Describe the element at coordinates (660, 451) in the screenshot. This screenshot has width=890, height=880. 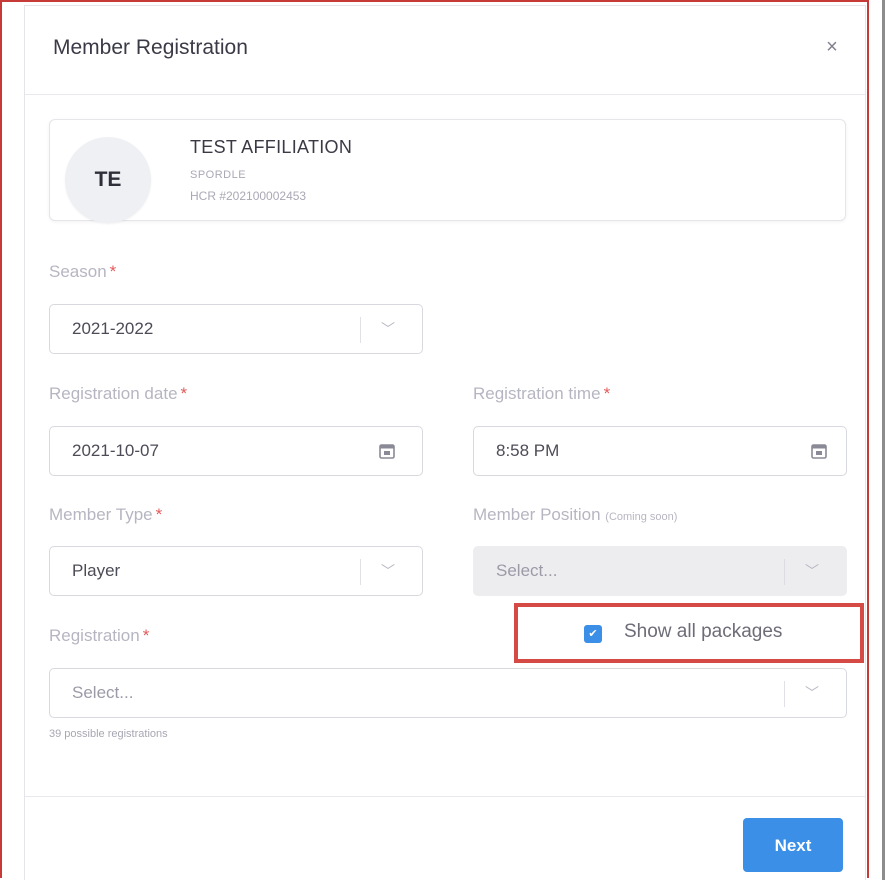
I see `registration-time-input: 8:58 PM` at that location.